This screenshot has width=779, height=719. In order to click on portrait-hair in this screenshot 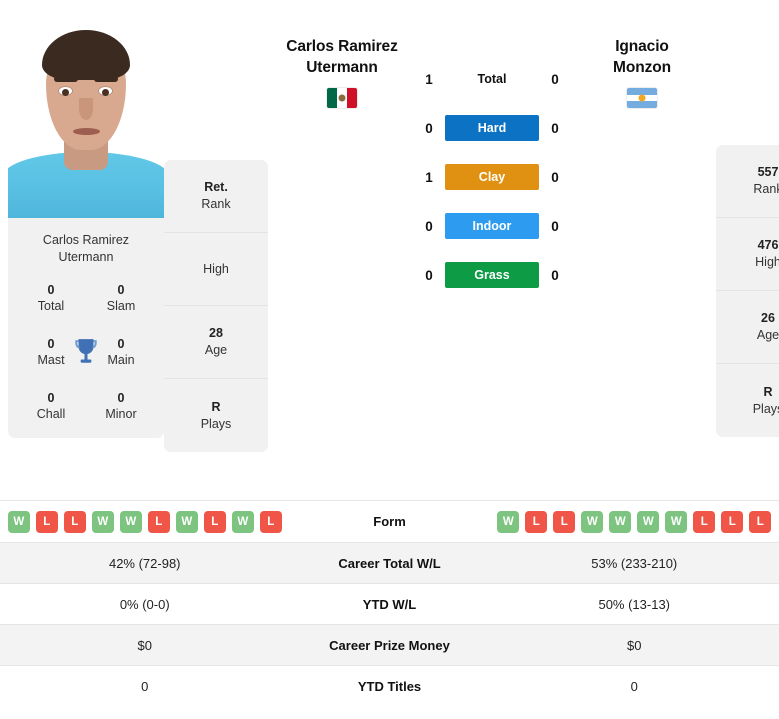, I will do `click(86, 55)`.